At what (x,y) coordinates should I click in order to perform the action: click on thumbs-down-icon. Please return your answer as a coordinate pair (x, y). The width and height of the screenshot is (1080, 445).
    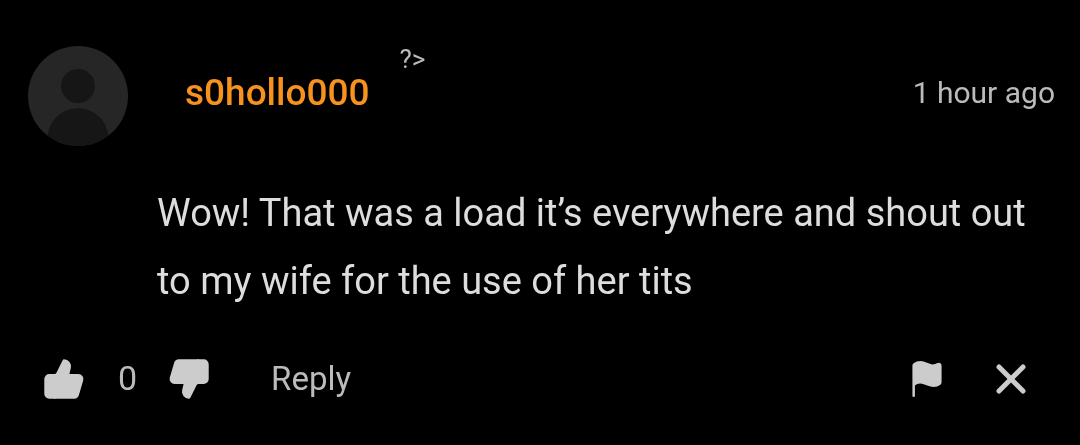
    Looking at the image, I should click on (189, 378).